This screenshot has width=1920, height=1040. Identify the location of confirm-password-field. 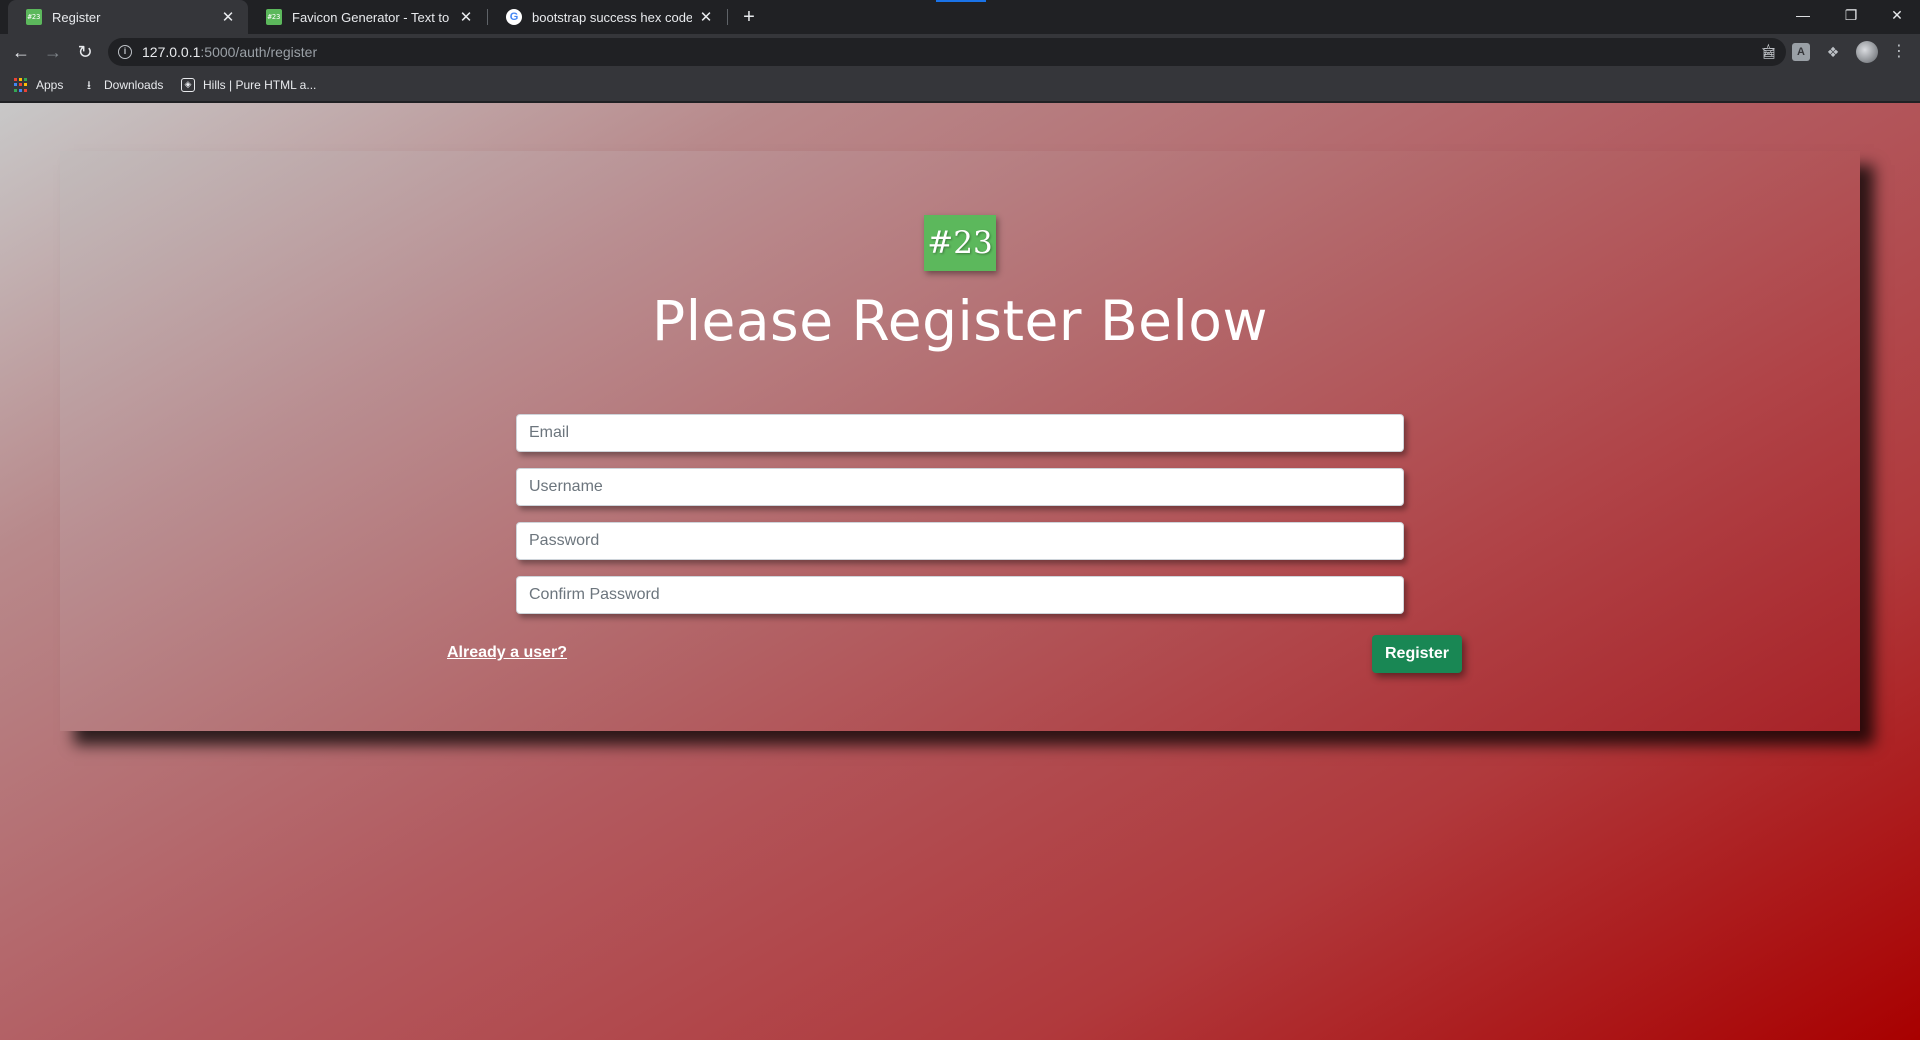
(960, 595).